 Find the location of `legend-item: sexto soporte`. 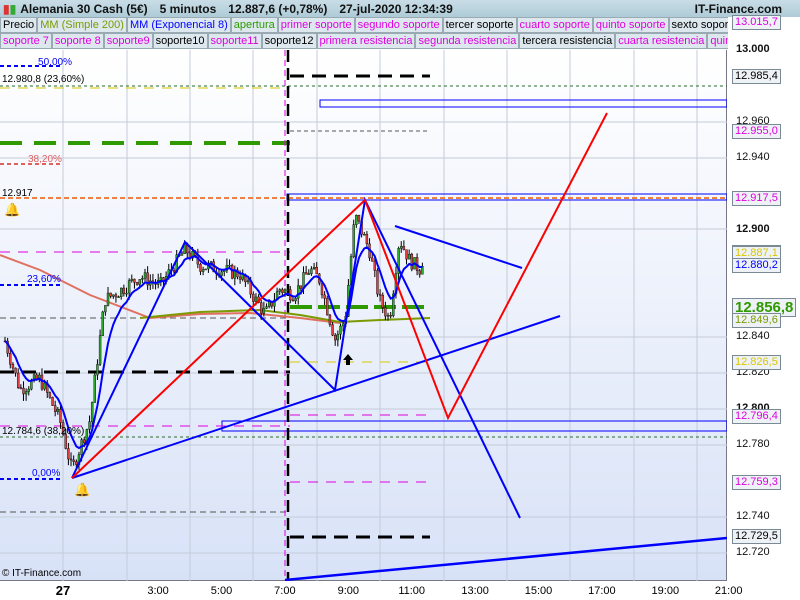

legend-item: sexto soporte is located at coordinates (699, 25).